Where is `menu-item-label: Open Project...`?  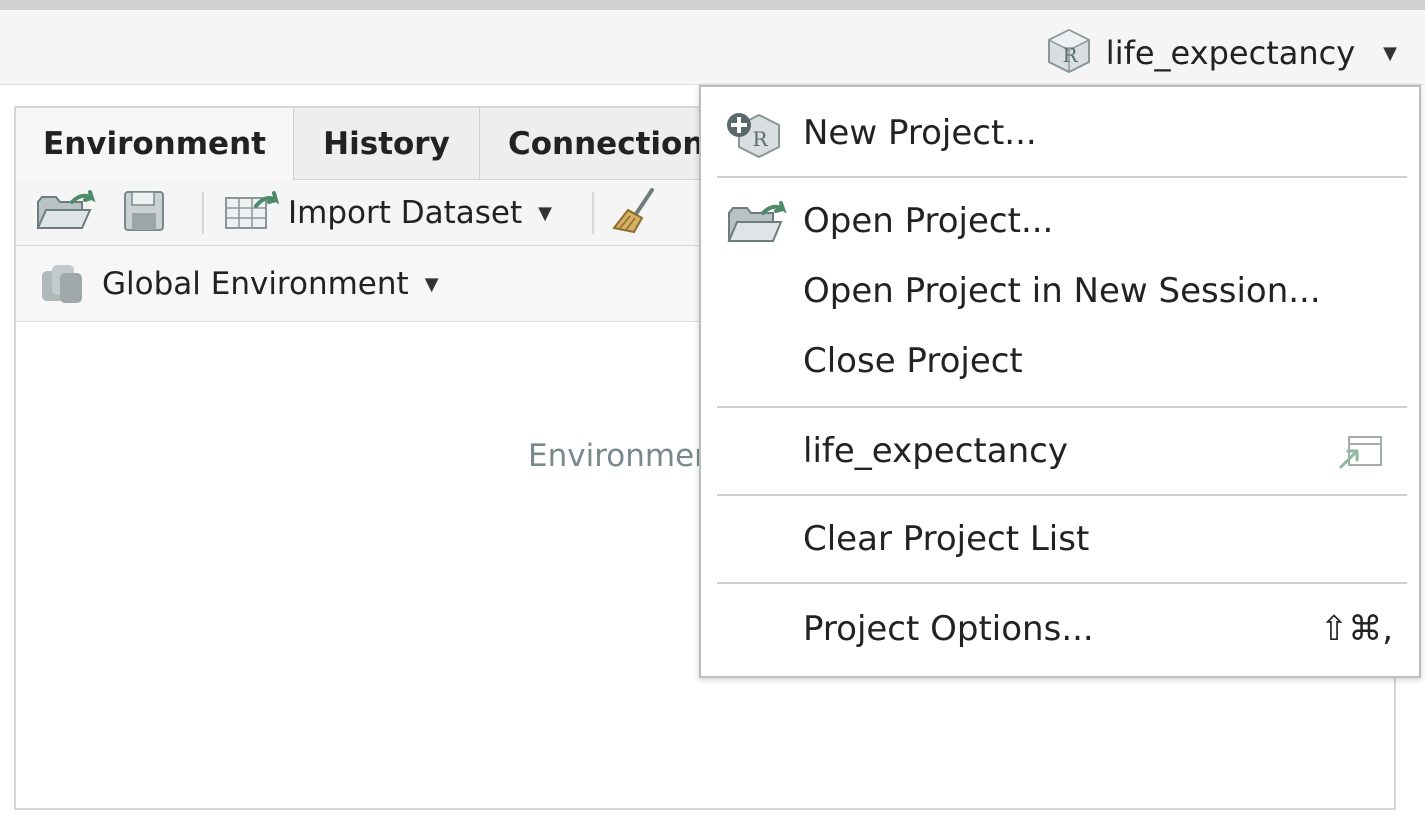
menu-item-label: Open Project... is located at coordinates (928, 221).